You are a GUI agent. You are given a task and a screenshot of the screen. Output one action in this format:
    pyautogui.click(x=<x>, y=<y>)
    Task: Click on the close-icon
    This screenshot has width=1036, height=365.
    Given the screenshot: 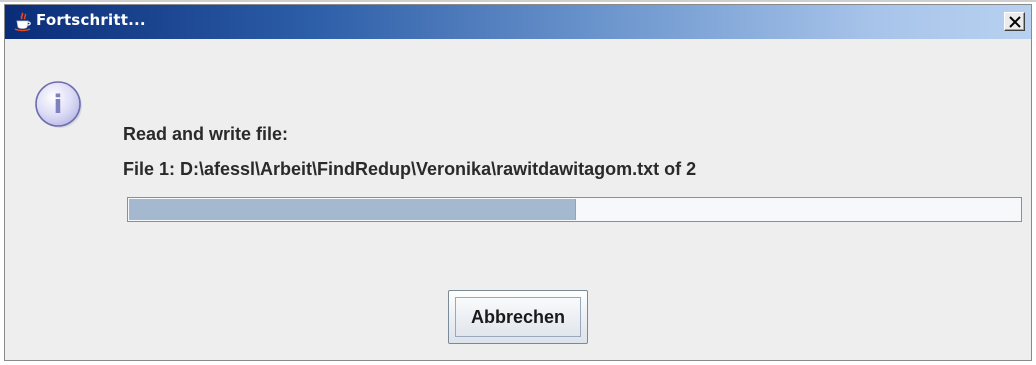 What is the action you would take?
    pyautogui.click(x=1015, y=22)
    